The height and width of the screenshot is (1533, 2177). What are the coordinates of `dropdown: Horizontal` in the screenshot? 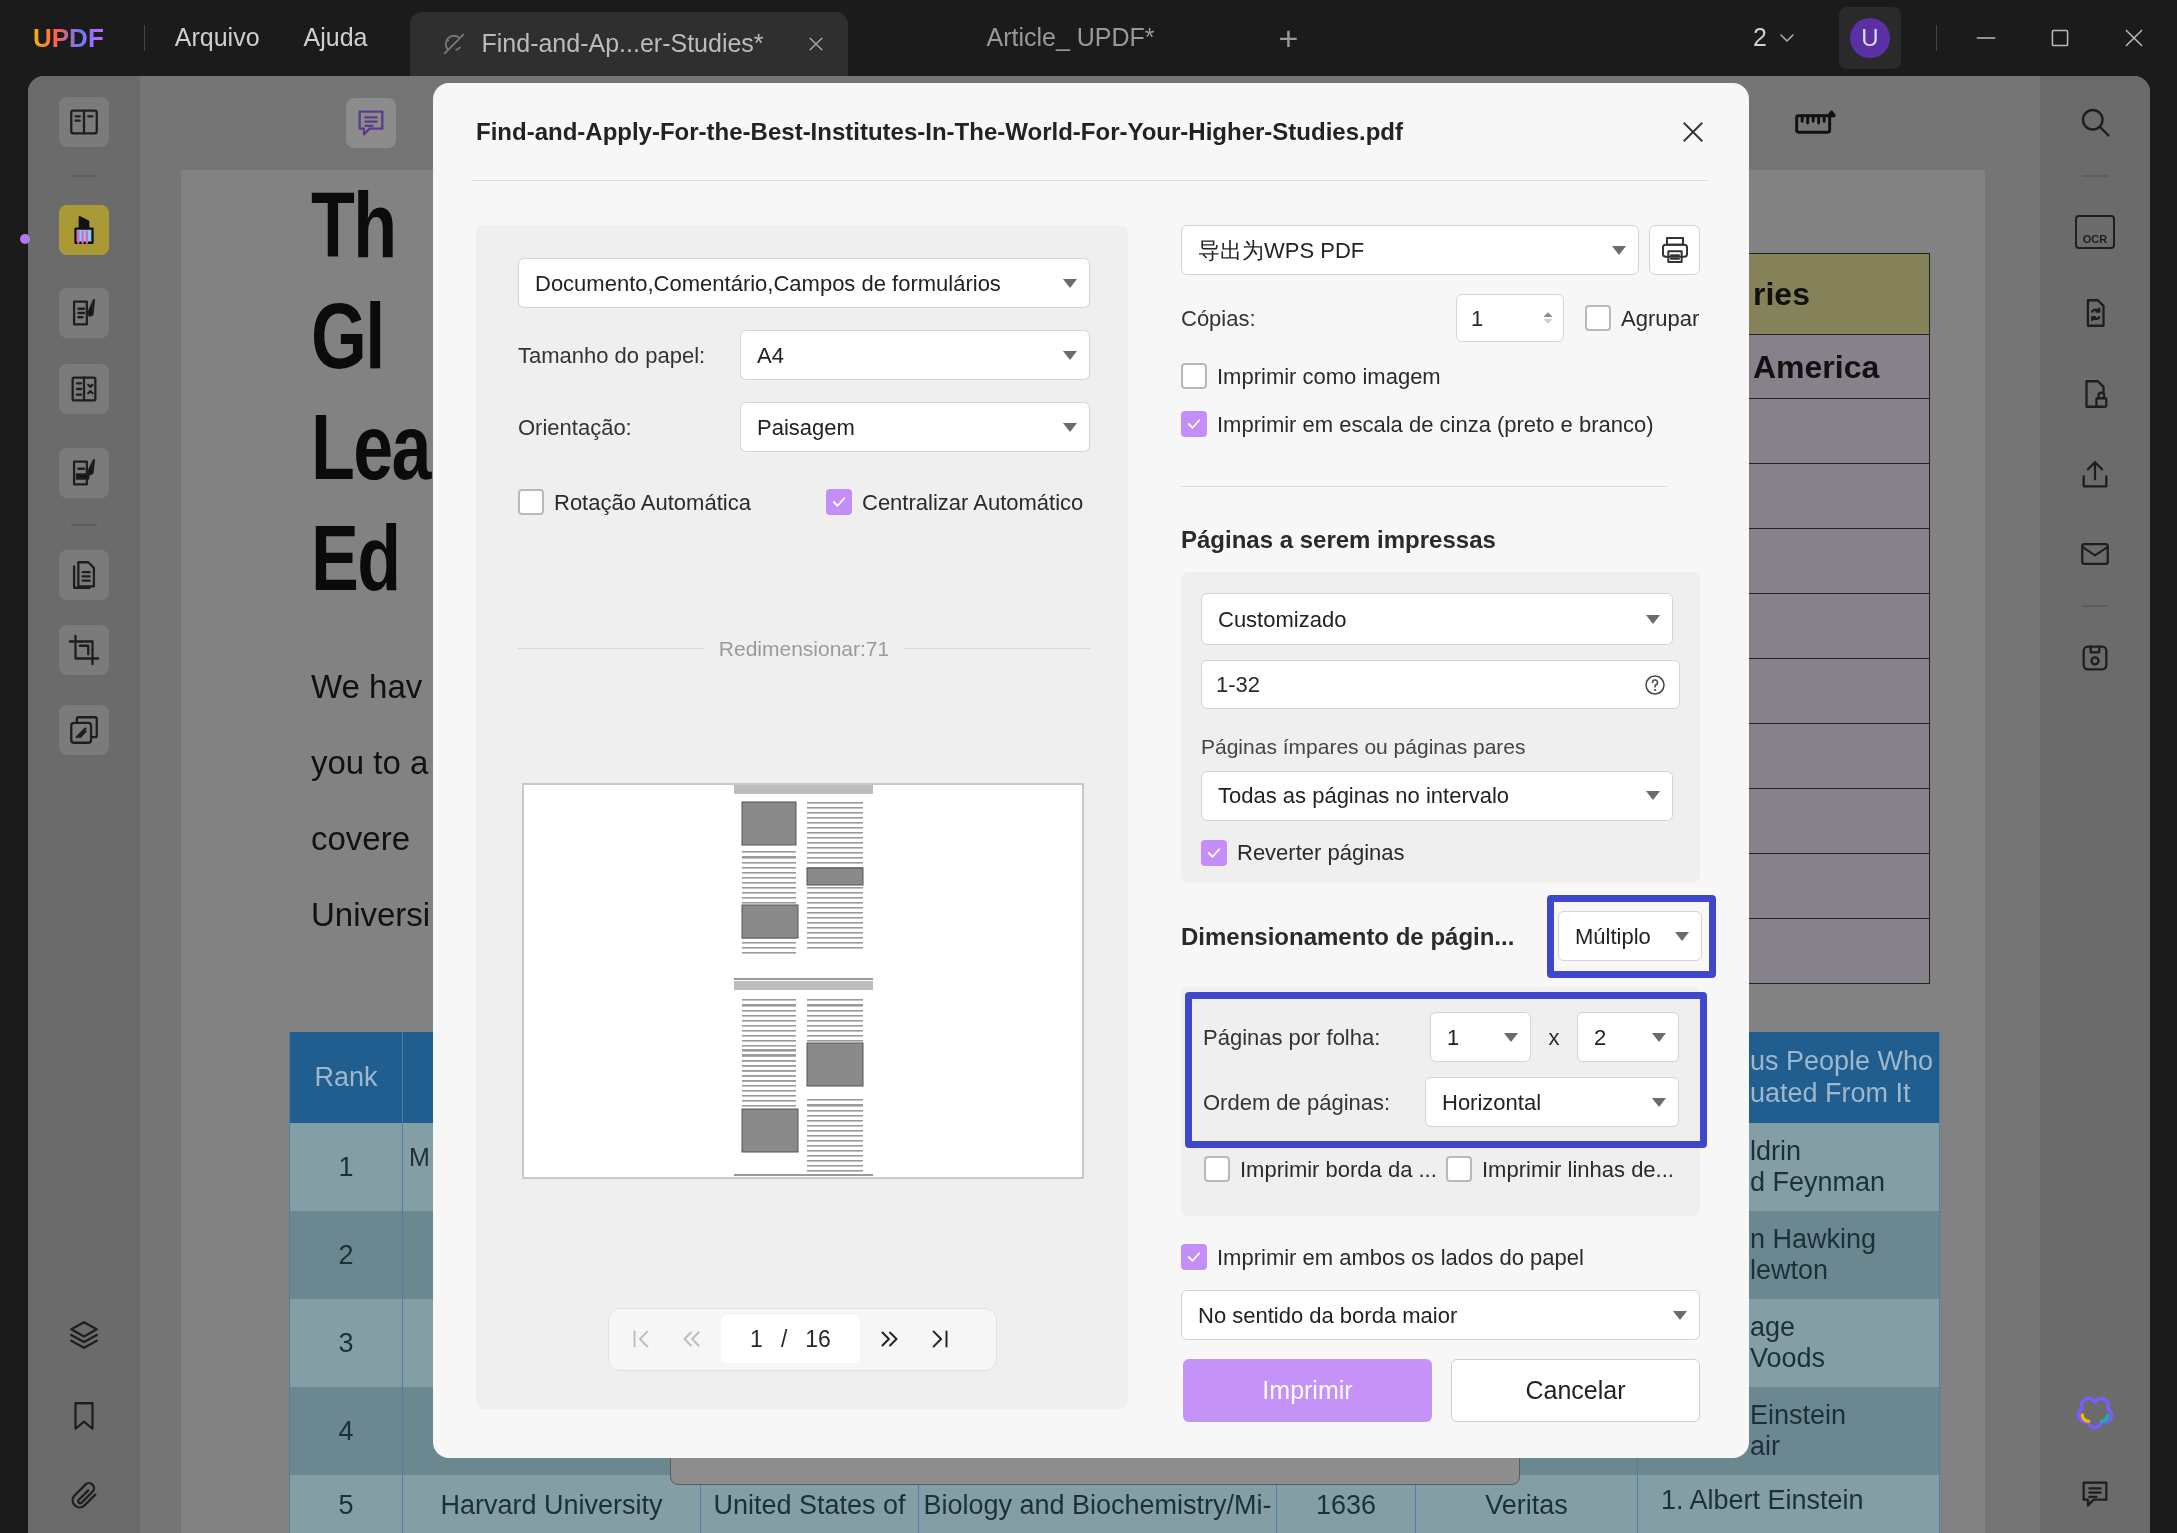 It's located at (1552, 1102).